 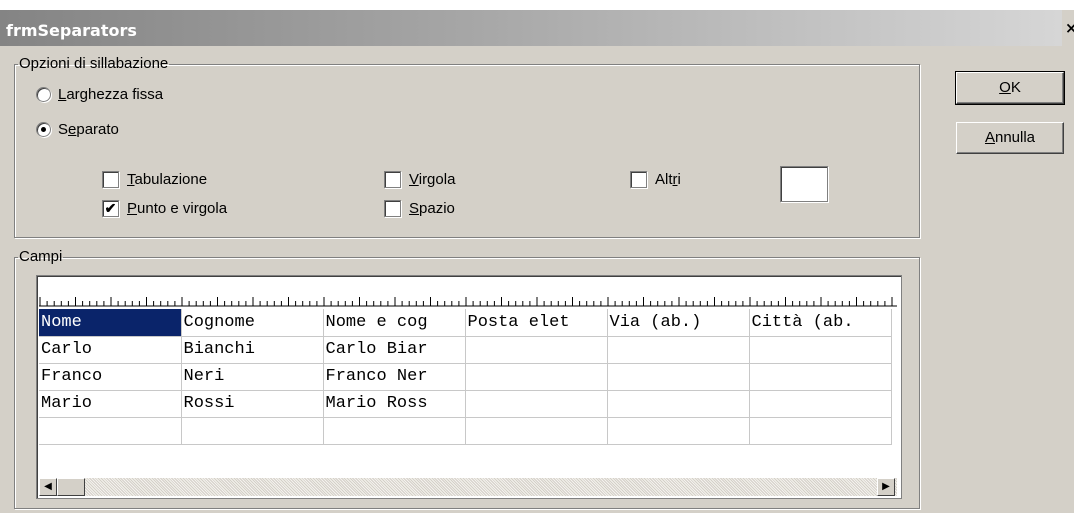 I want to click on table-row: Mario Rossi Mario Ross, so click(x=465, y=404).